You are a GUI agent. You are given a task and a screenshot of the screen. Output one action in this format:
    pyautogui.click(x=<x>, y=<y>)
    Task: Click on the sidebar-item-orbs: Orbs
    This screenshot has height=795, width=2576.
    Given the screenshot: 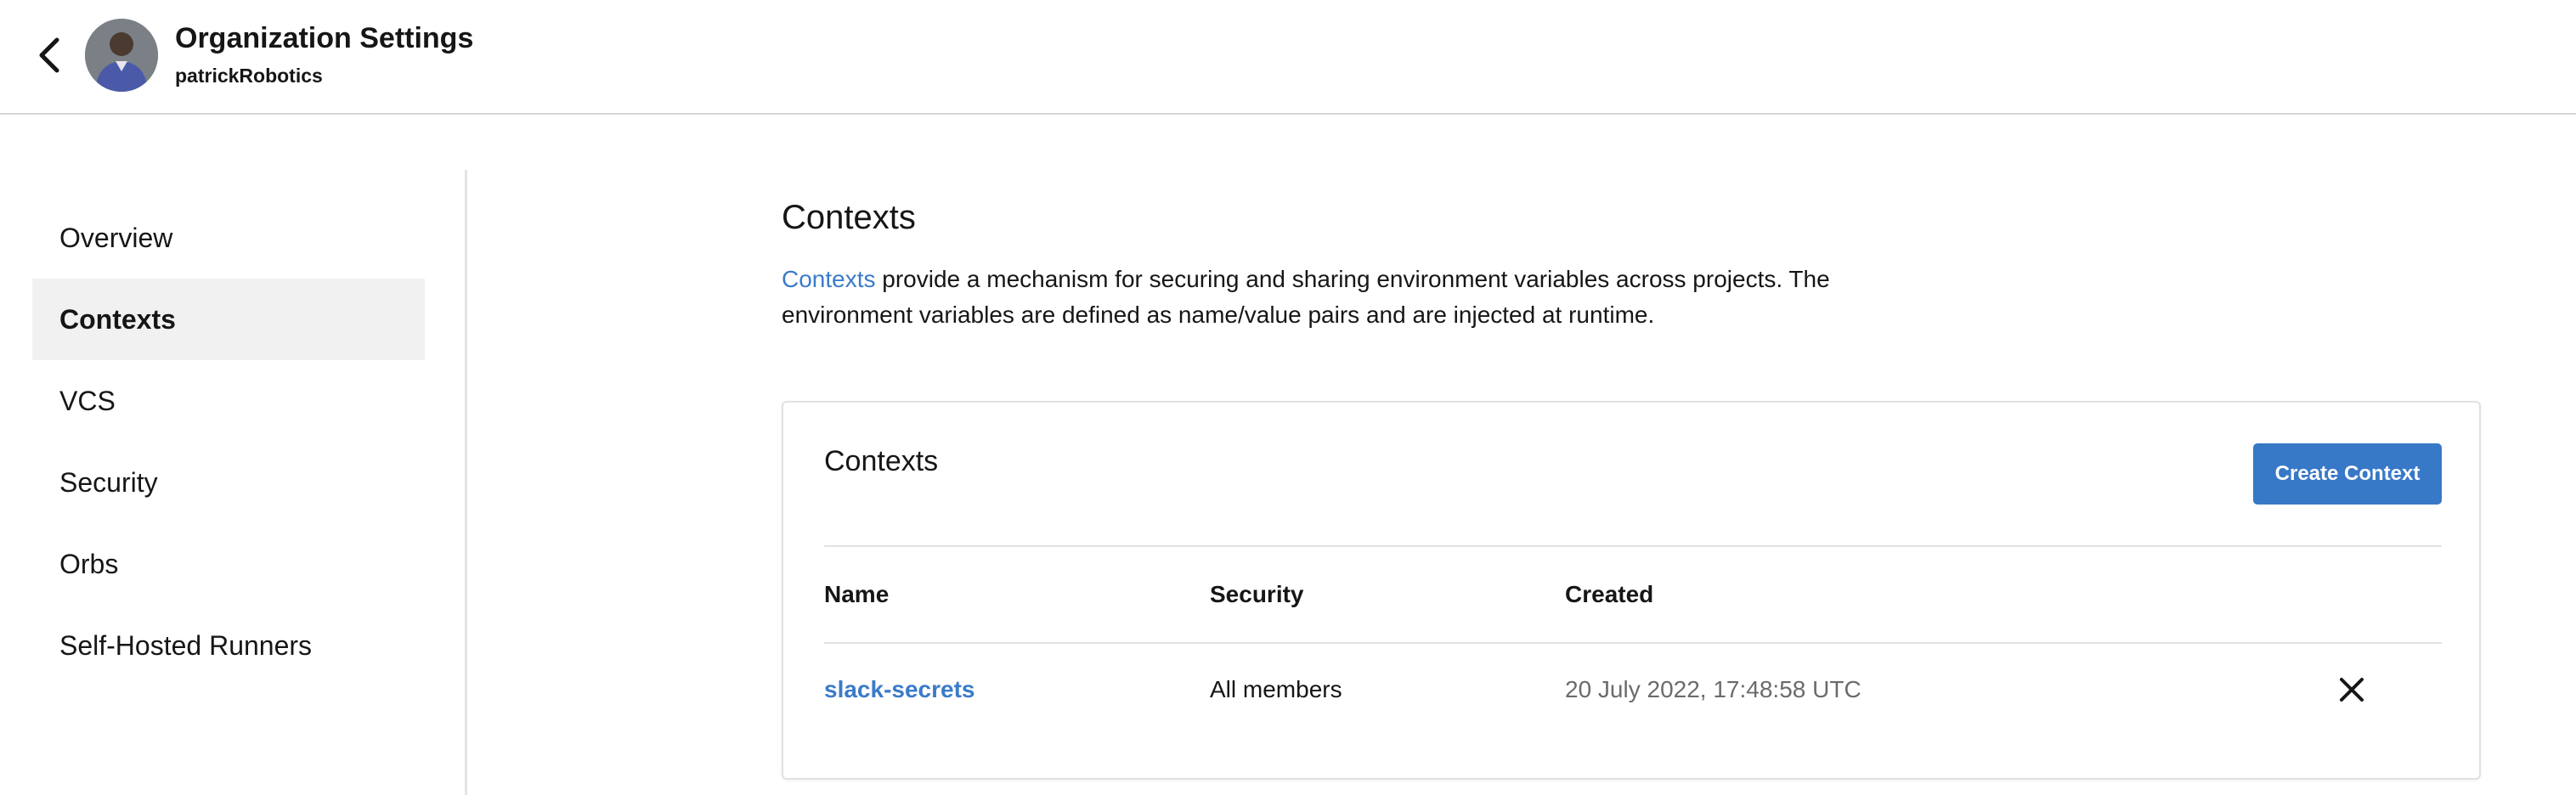 What is the action you would take?
    pyautogui.click(x=228, y=564)
    